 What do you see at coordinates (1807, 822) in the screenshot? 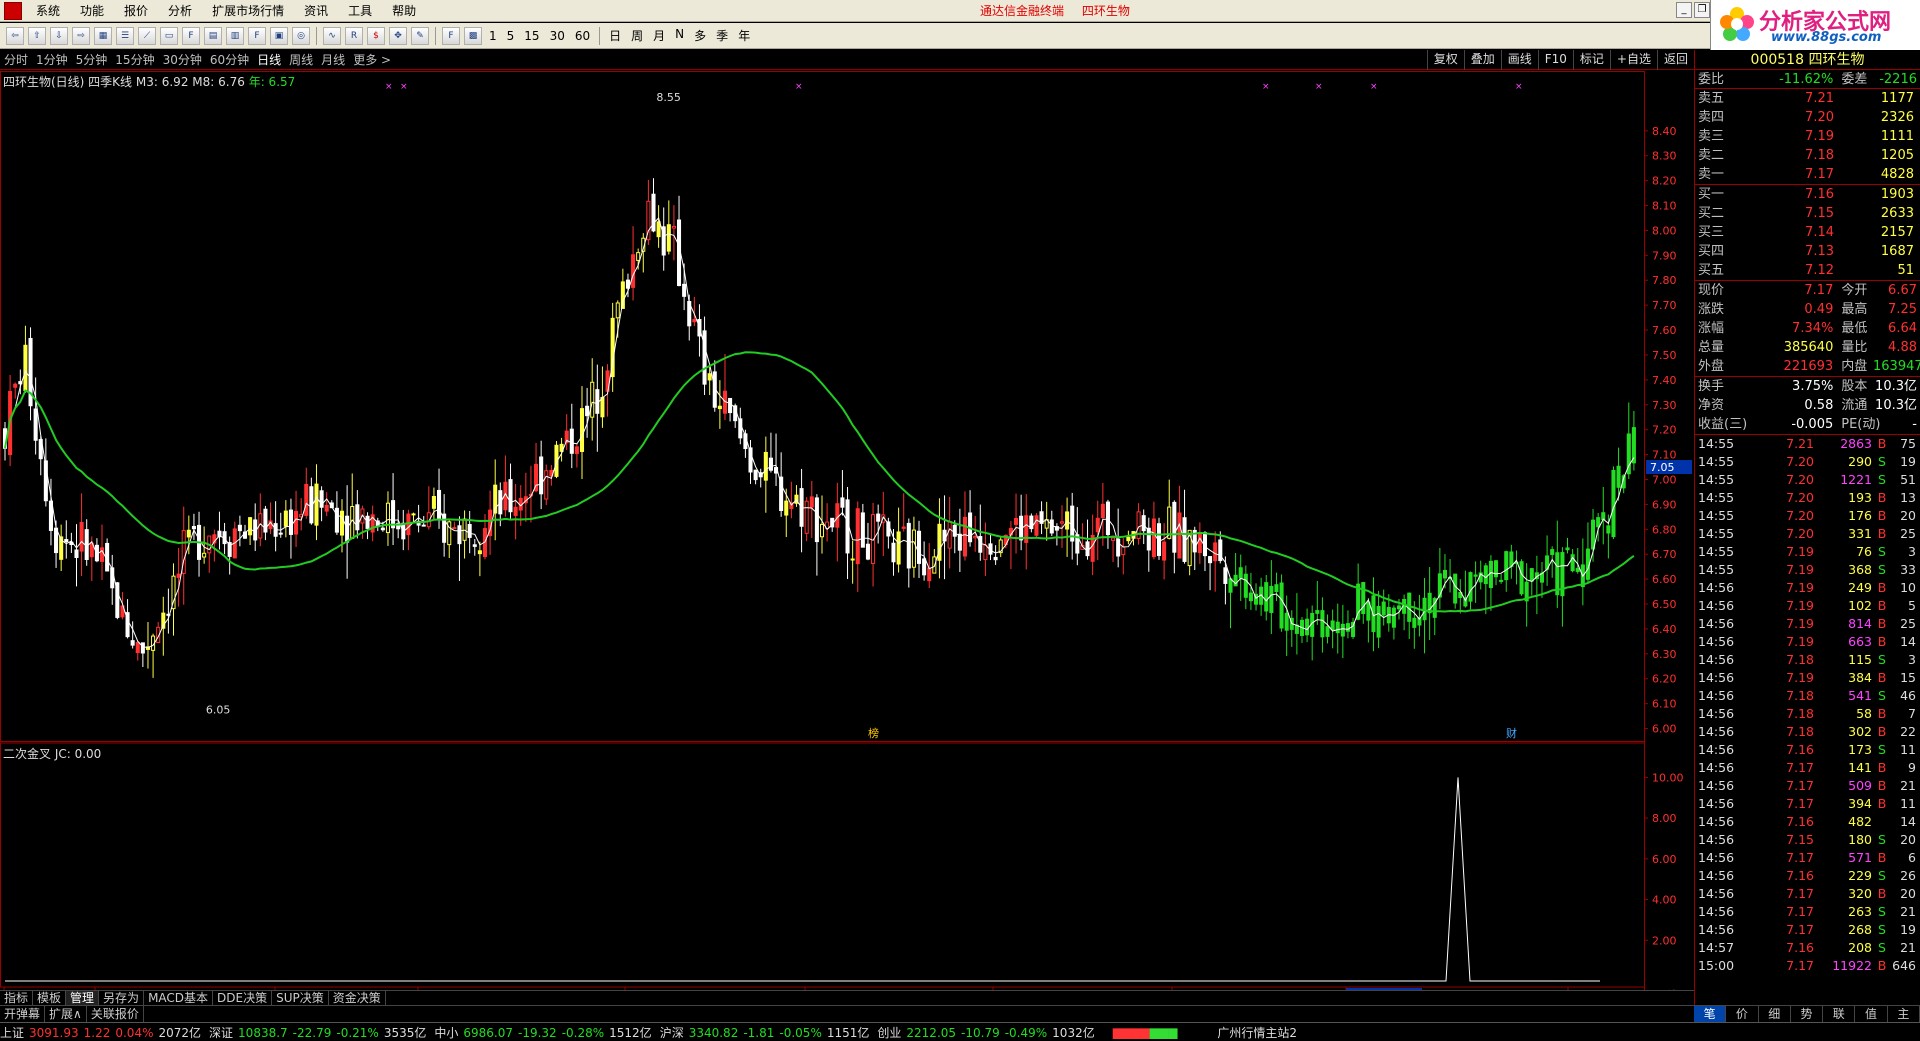
I see `tick-row: 14:56 7.16 482 14` at bounding box center [1807, 822].